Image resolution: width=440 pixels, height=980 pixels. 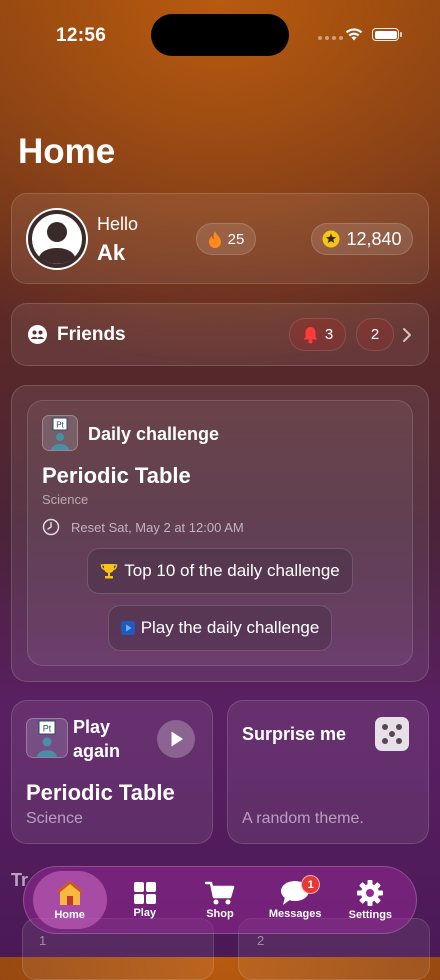 I want to click on play-daily-button: Play the daily challenge, so click(x=220, y=628).